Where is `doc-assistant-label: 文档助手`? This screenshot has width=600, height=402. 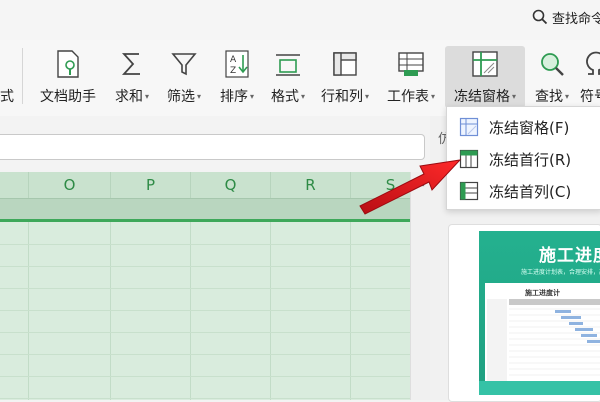 doc-assistant-label: 文档助手 is located at coordinates (68, 97).